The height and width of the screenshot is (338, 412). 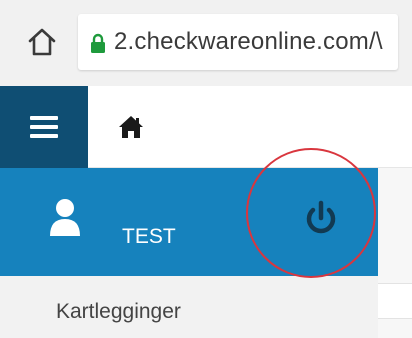 I want to click on user-name: TEST, so click(x=149, y=236).